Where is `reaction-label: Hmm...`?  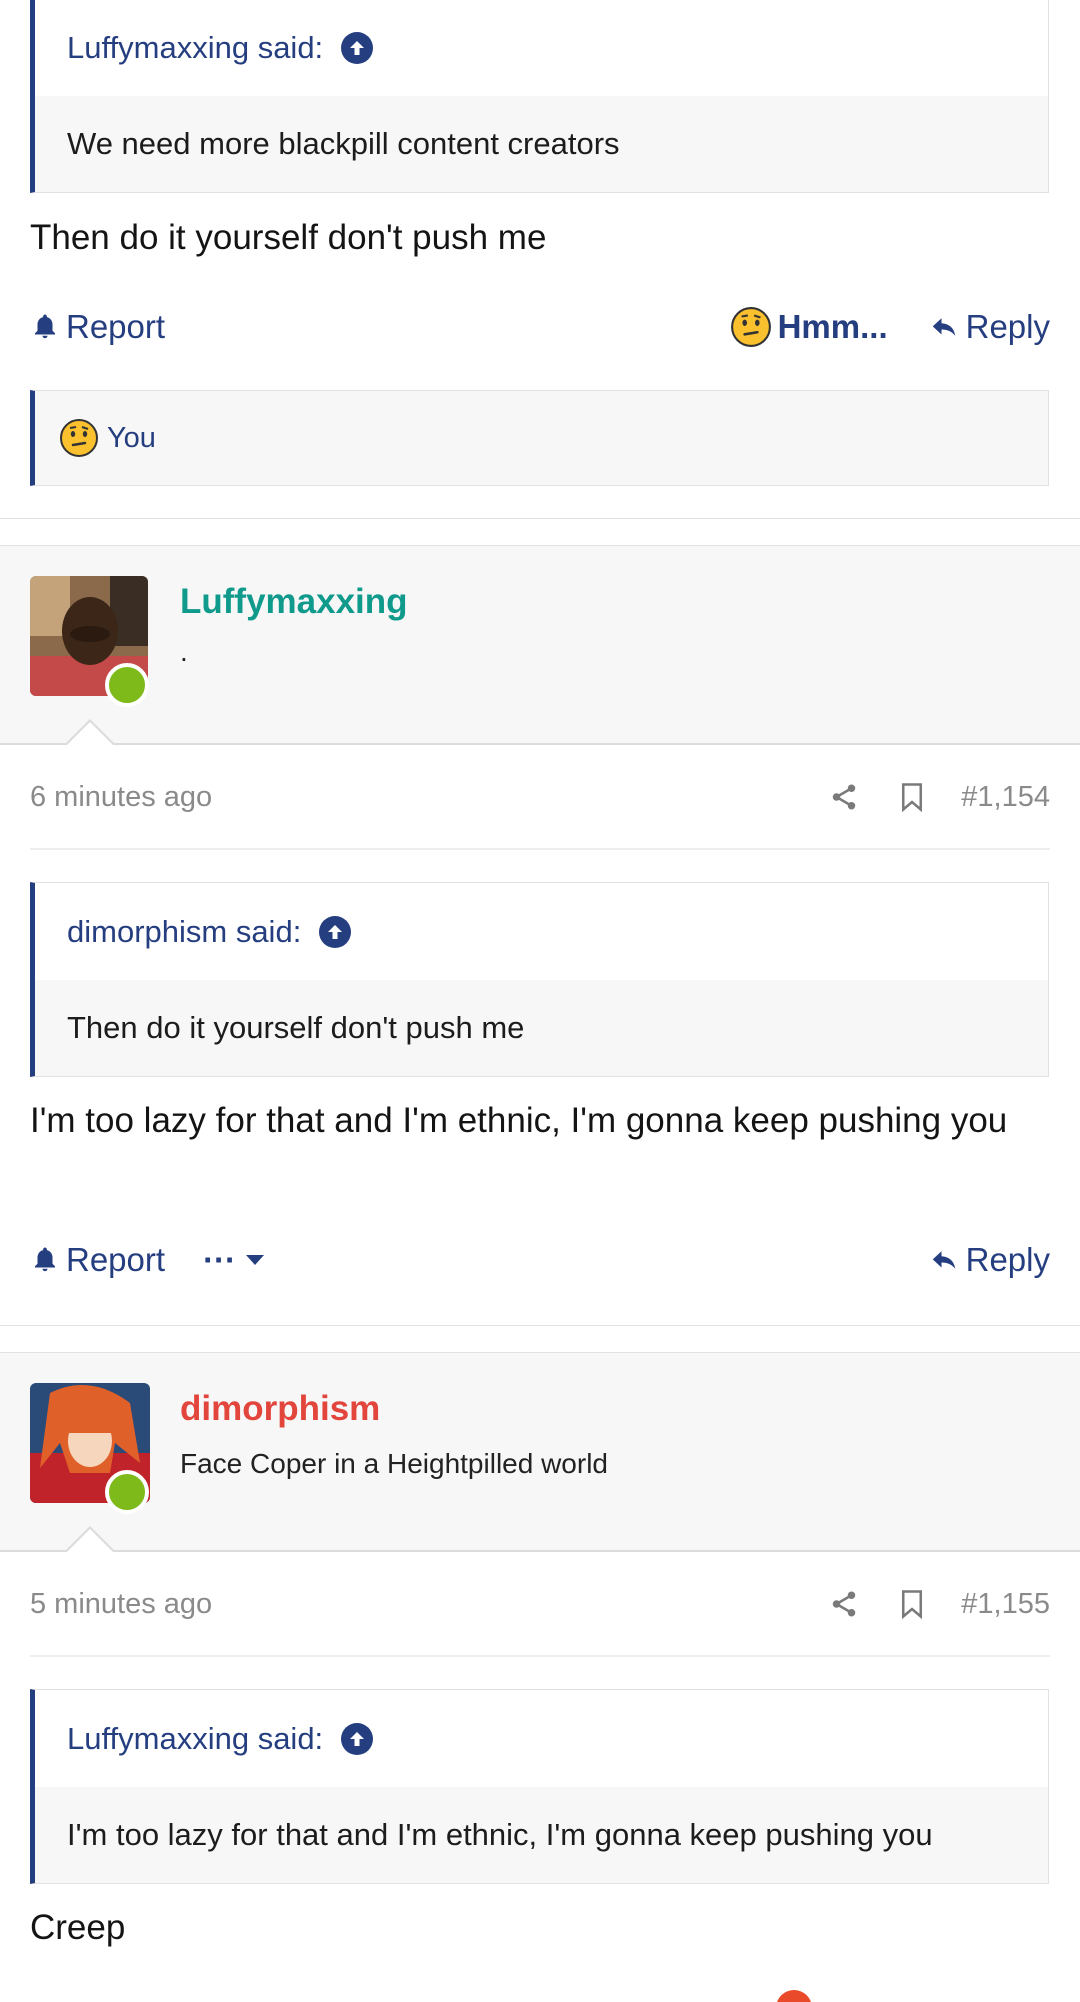 reaction-label: Hmm... is located at coordinates (832, 326).